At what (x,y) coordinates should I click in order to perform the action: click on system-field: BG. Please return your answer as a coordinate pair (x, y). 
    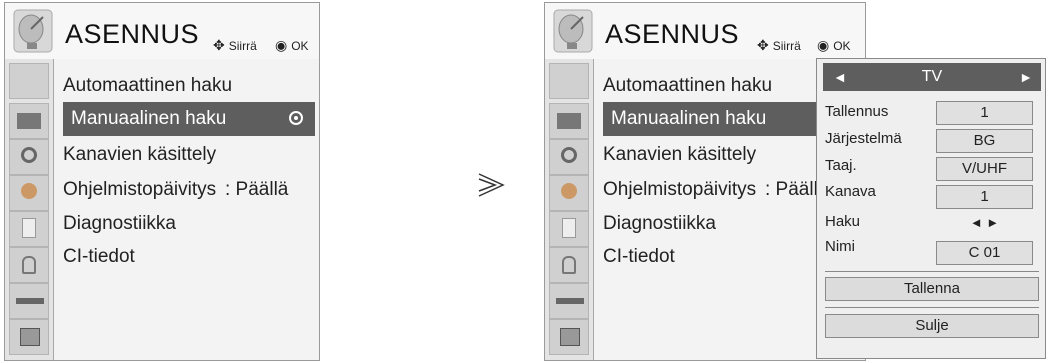
    Looking at the image, I should click on (984, 141).